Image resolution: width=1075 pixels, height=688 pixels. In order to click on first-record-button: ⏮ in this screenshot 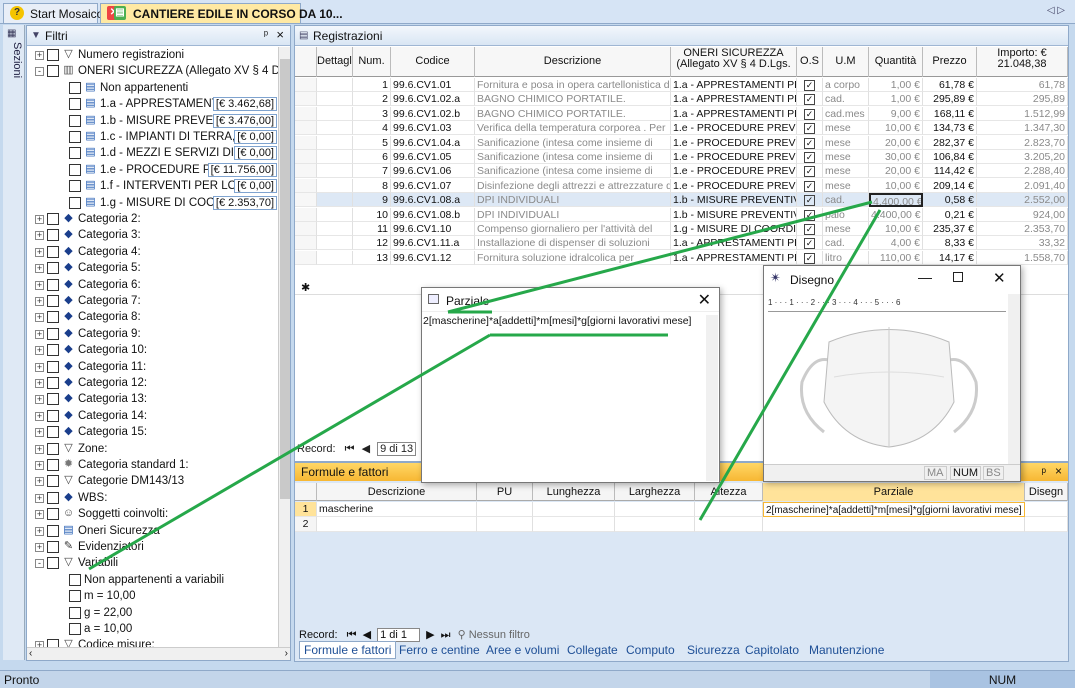, I will do `click(350, 449)`.